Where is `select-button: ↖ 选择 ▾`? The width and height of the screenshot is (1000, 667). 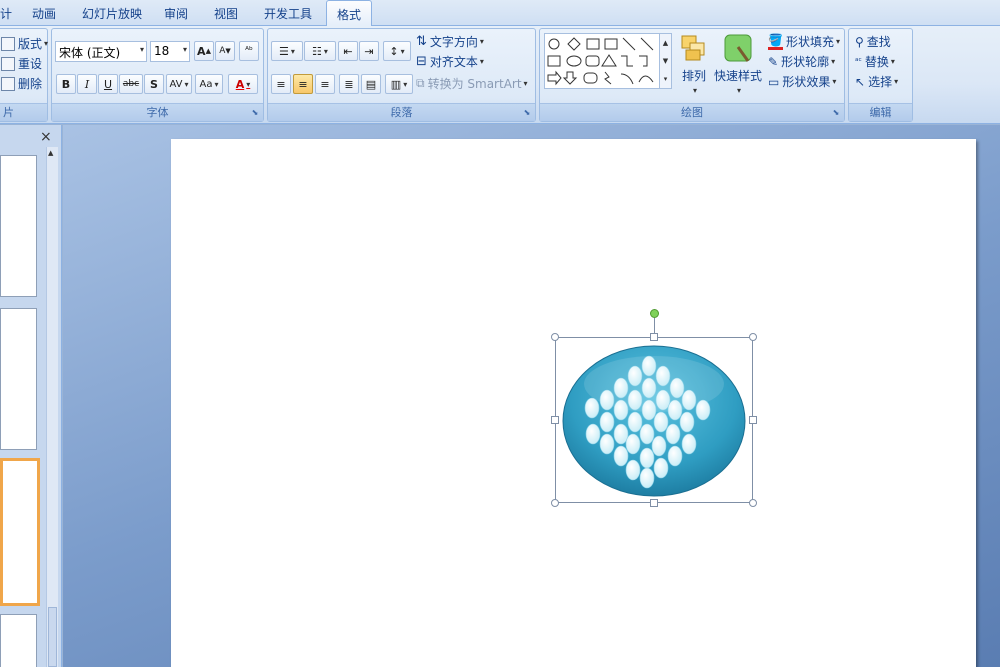 select-button: ↖ 选择 ▾ is located at coordinates (876, 81).